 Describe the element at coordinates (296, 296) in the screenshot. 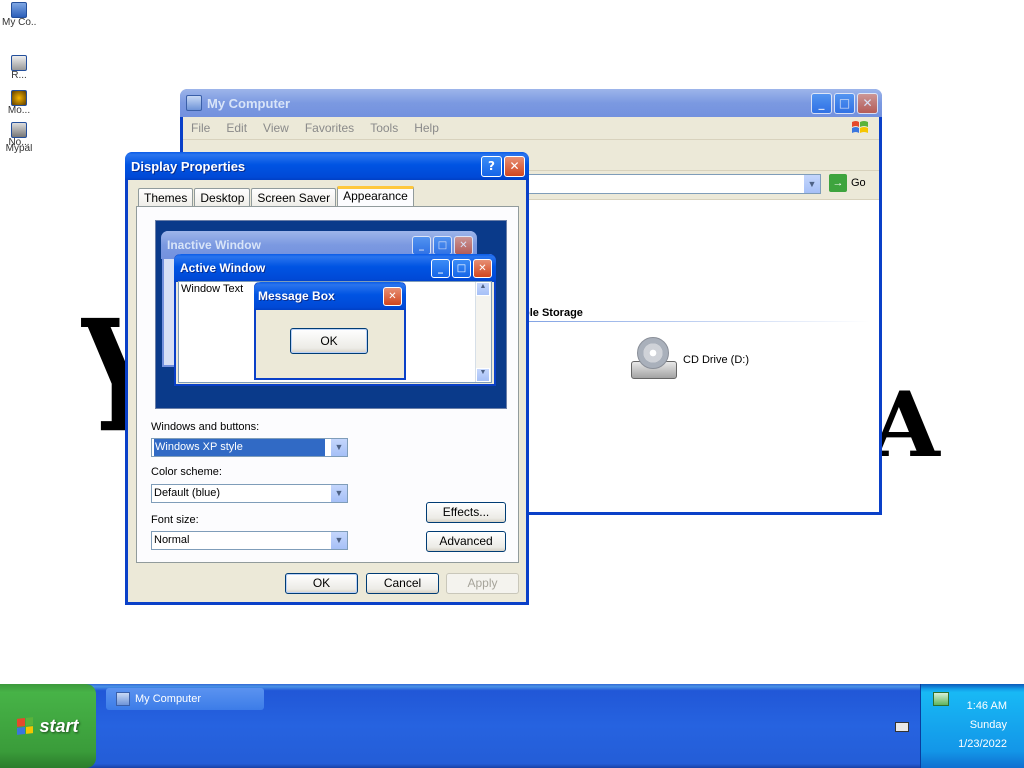

I see `preview-message-title: Message Box` at that location.